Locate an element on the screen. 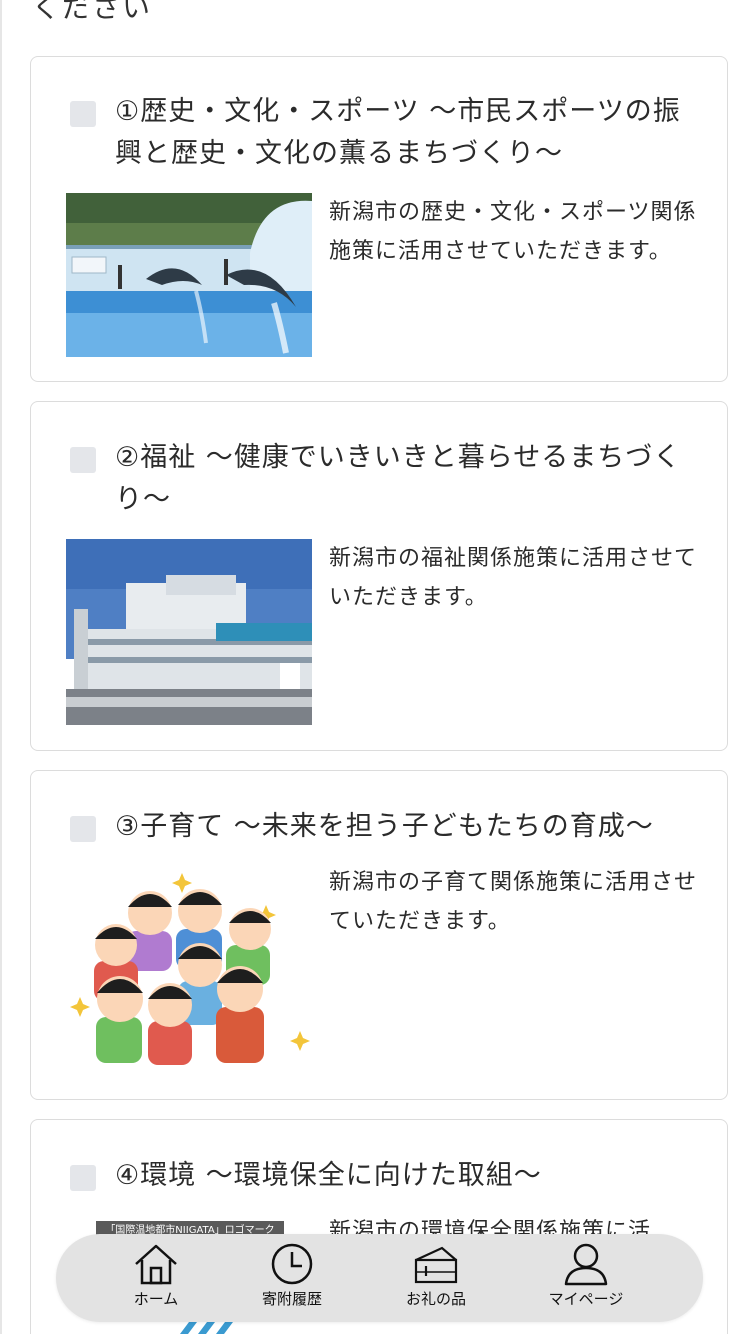  project-description-1: 新潟市の歴史・文化・スポーツ関係施策に活用させていただきます。 is located at coordinates (513, 232).